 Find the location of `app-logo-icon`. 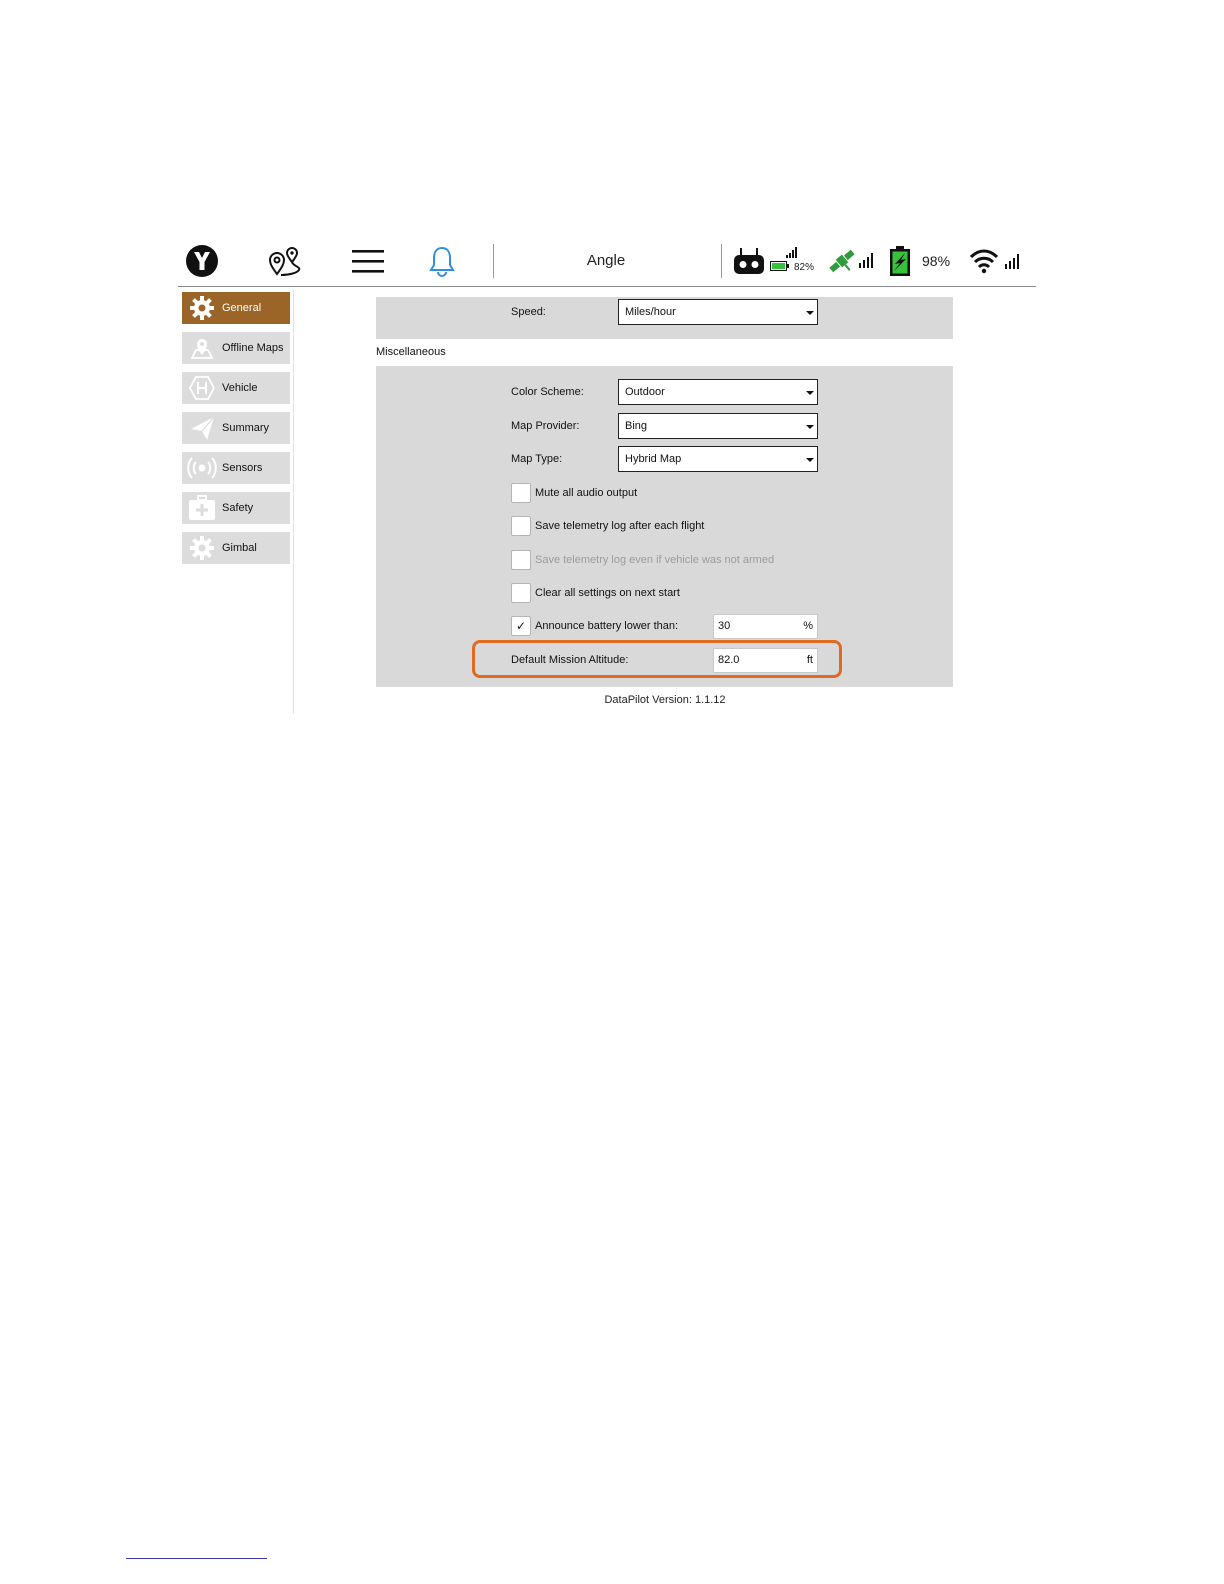

app-logo-icon is located at coordinates (202, 261).